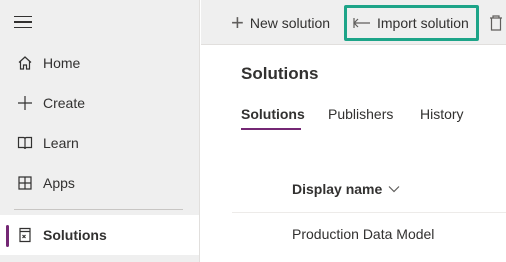 Image resolution: width=506 pixels, height=262 pixels. Describe the element at coordinates (24, 22) in the screenshot. I see `hamburger-menu-icon` at that location.